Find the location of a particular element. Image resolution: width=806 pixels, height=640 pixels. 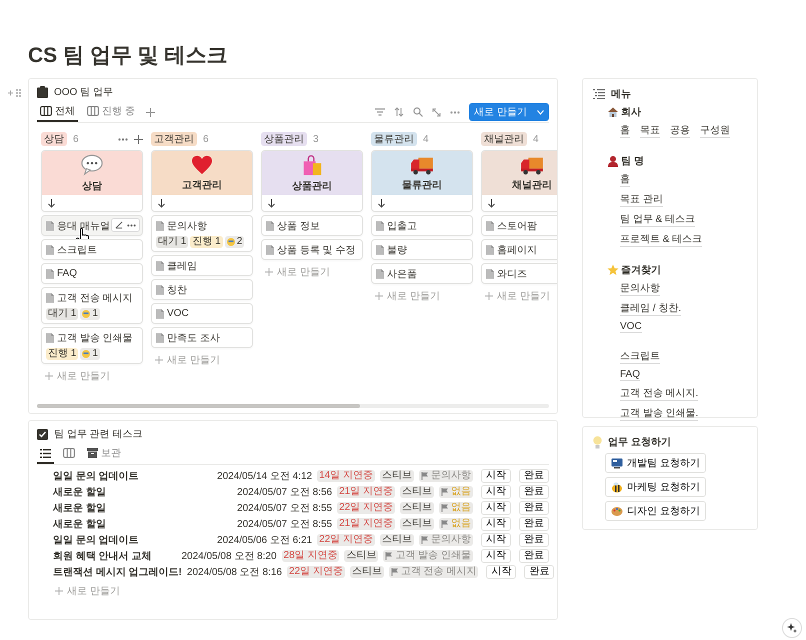

cover-card: 채널관리 is located at coordinates (519, 181).